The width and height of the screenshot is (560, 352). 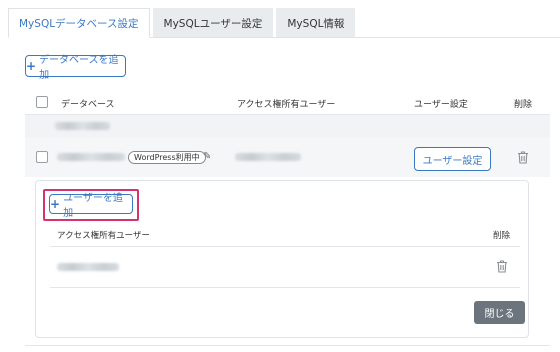 I want to click on add-user-button: + ユーザーを追加, so click(x=91, y=206).